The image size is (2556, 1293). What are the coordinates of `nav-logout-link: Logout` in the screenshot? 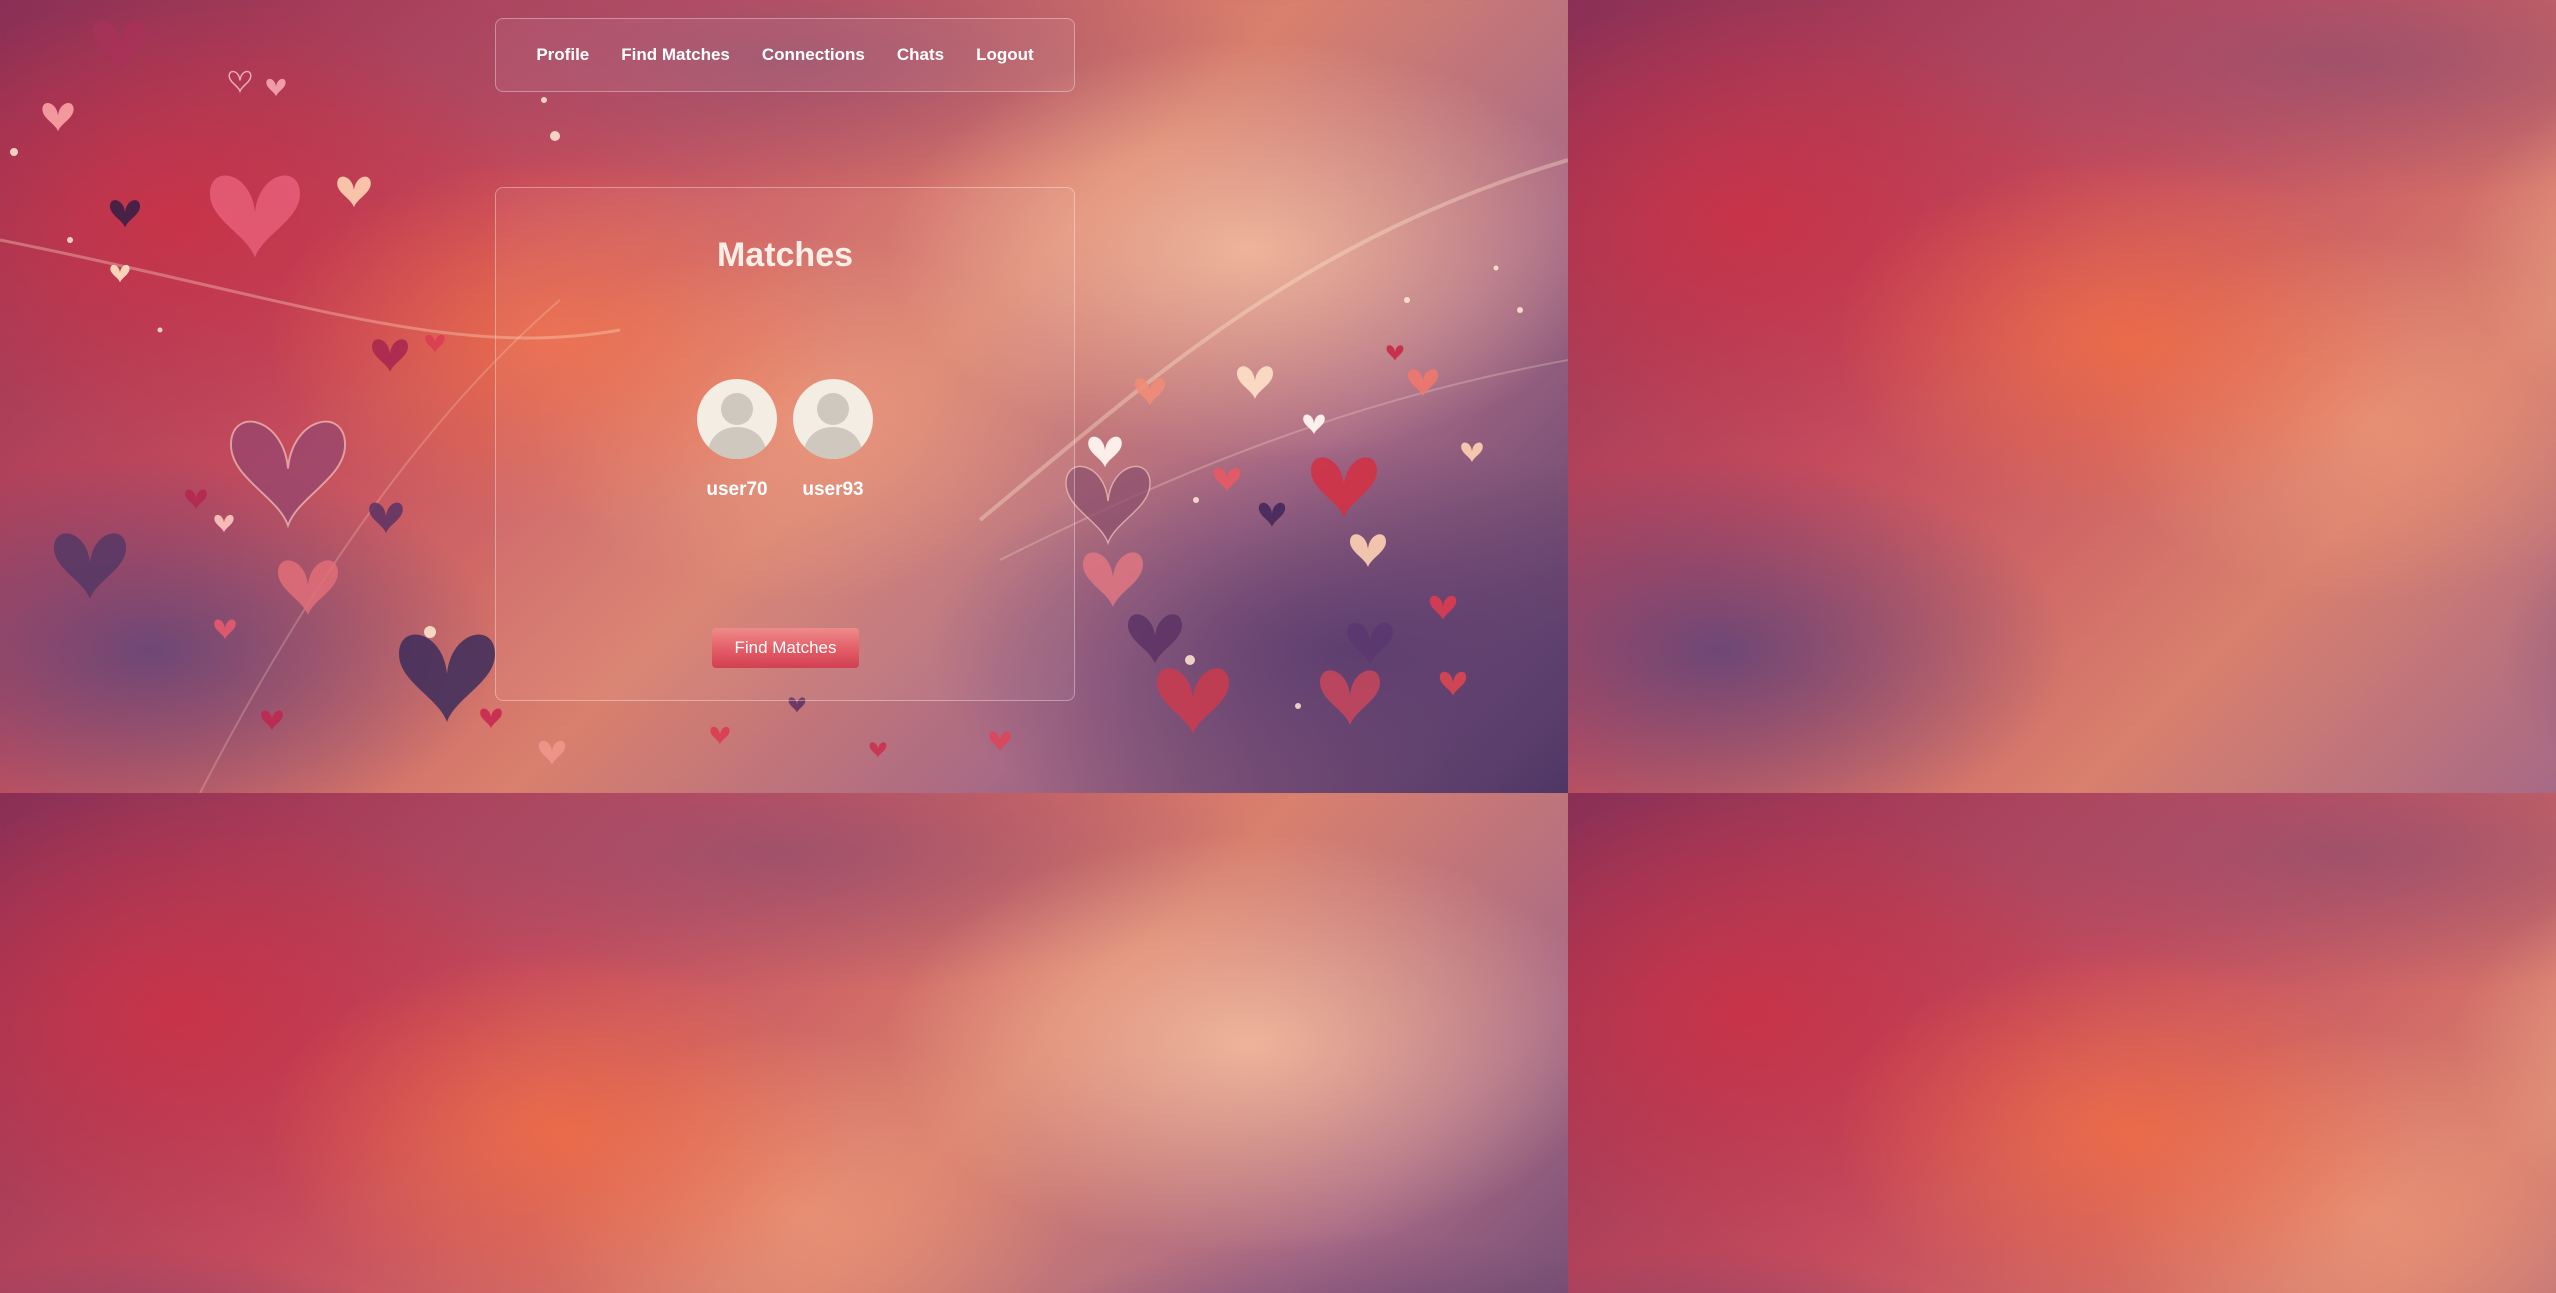 It's located at (1005, 55).